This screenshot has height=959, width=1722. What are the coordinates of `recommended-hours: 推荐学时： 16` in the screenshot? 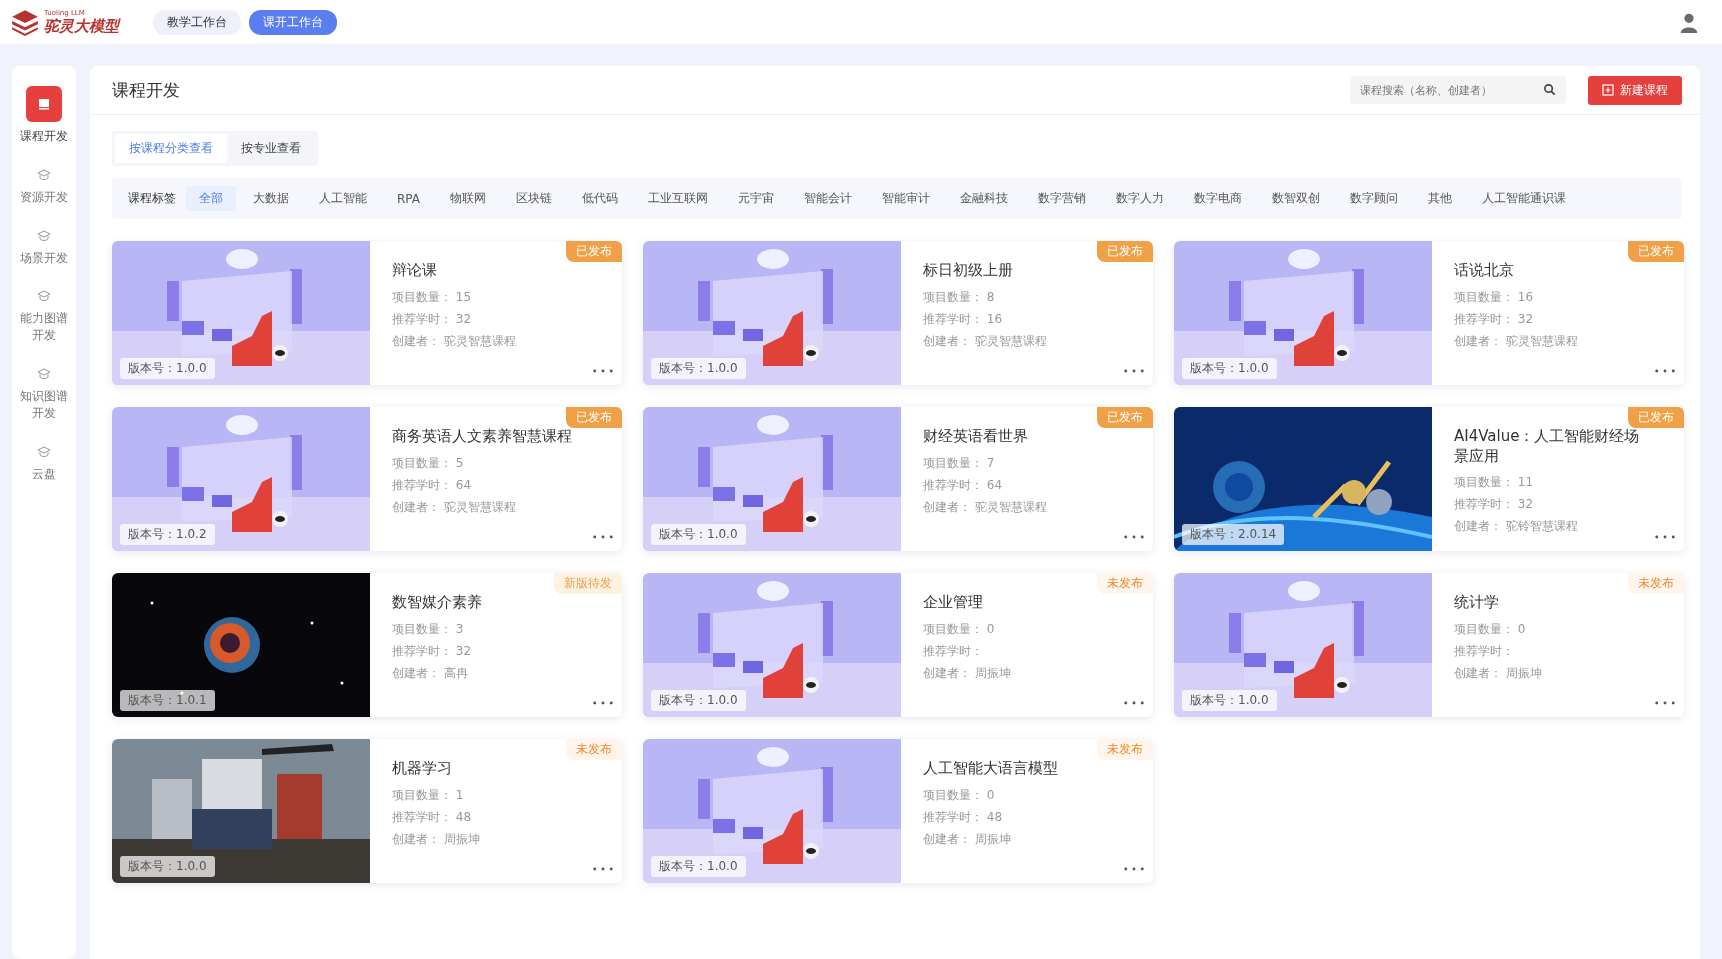 It's located at (963, 319).